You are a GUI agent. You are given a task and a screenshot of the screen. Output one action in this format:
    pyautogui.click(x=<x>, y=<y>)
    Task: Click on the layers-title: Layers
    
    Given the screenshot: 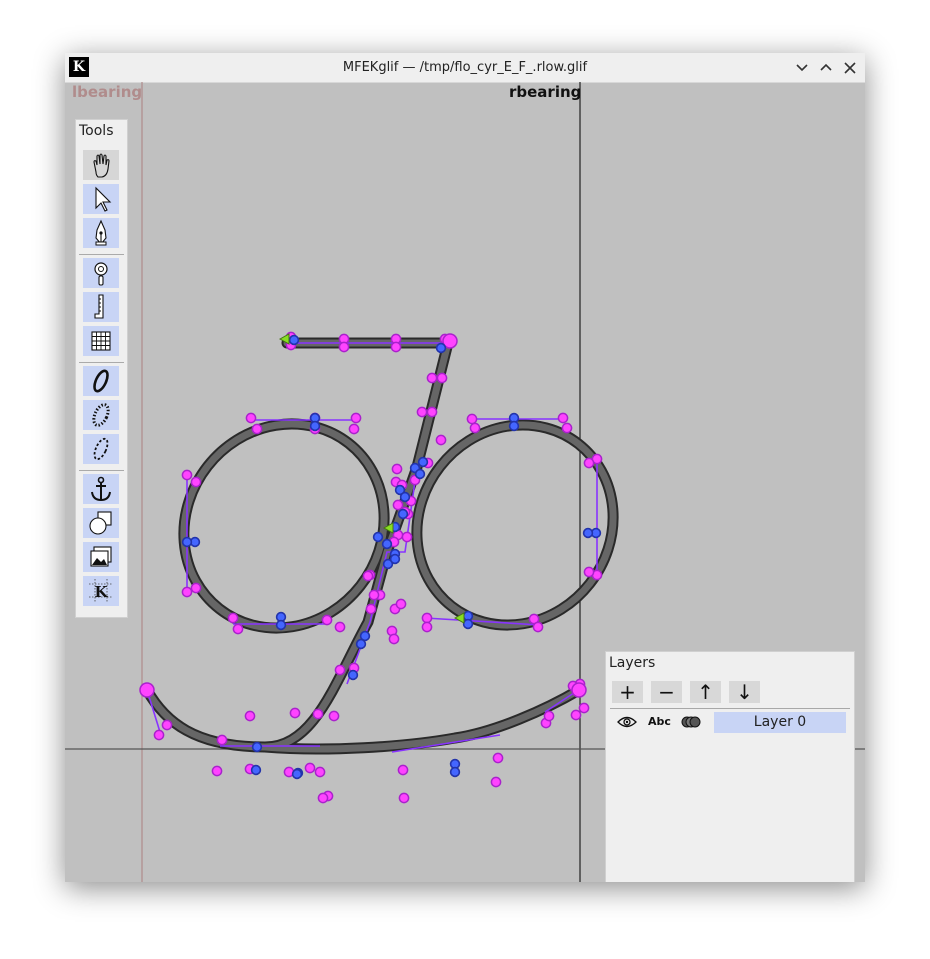 What is the action you would take?
    pyautogui.click(x=632, y=663)
    